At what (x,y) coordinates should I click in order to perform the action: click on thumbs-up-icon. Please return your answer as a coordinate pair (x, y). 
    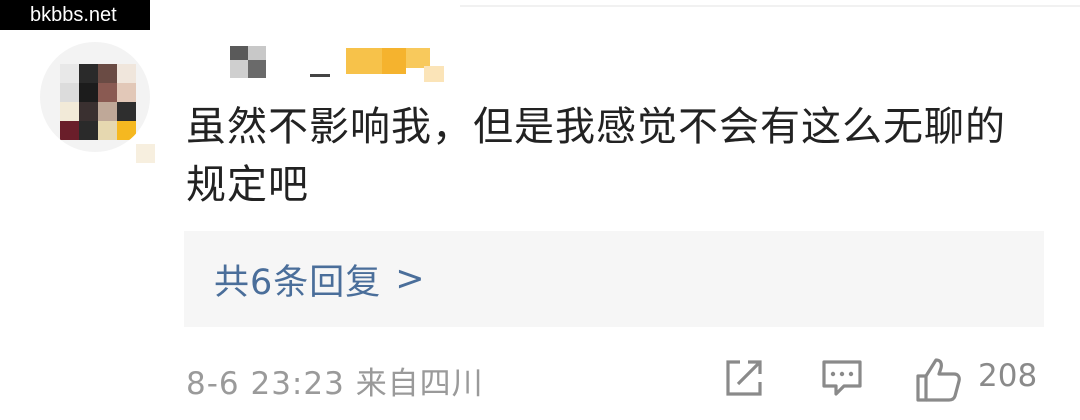
    Looking at the image, I should click on (938, 380).